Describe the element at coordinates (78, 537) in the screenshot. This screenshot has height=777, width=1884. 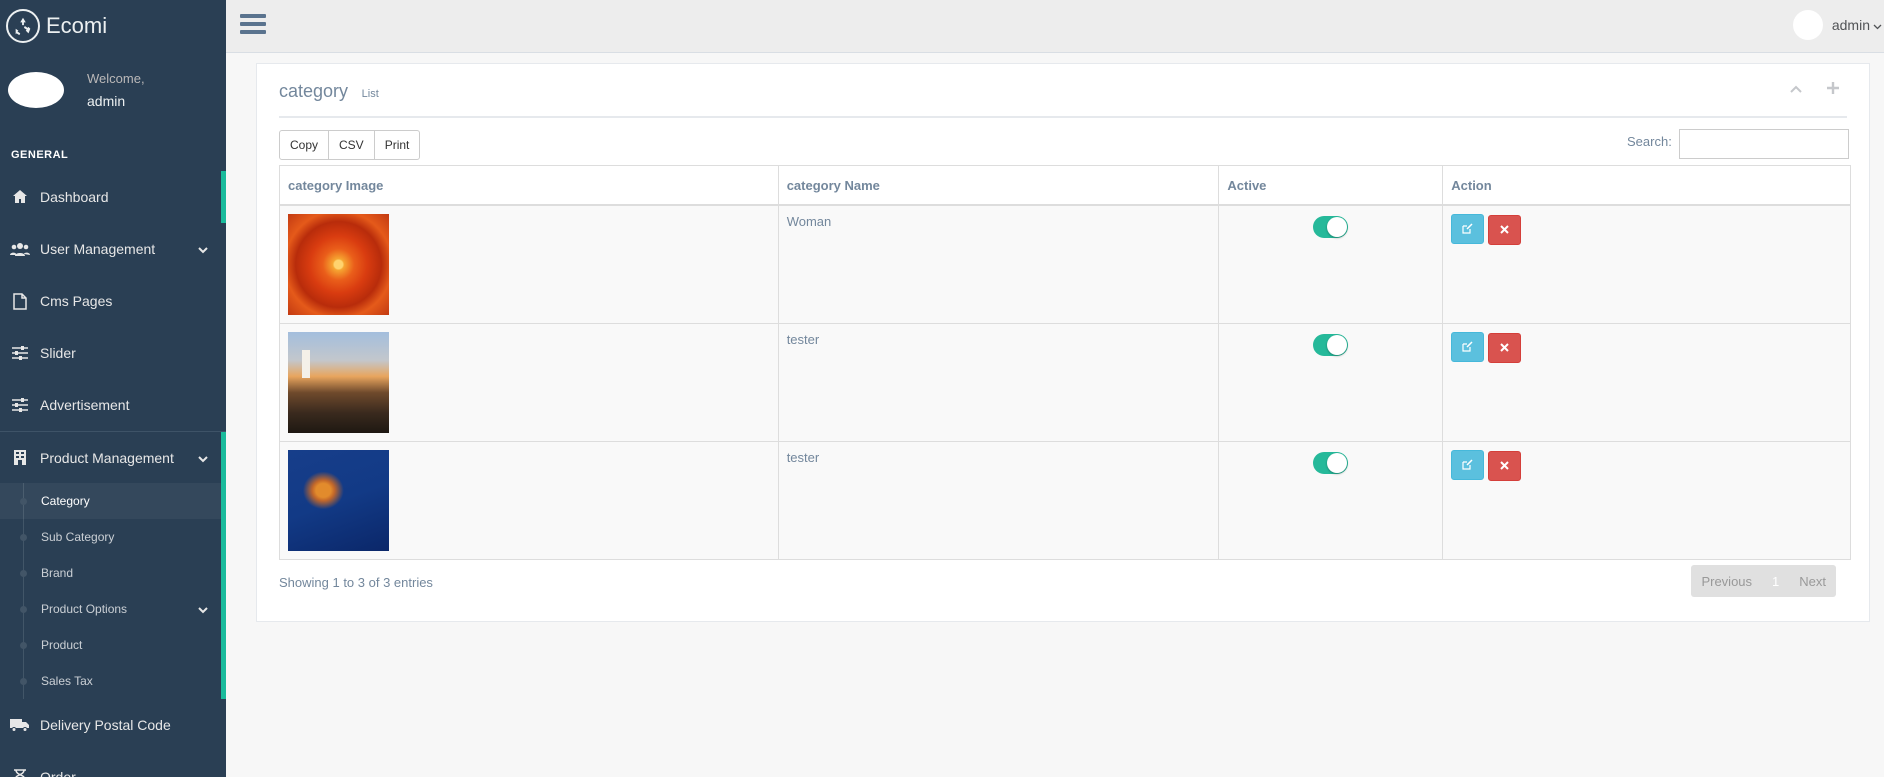
I see `submenu-item-label: Sub Category` at that location.